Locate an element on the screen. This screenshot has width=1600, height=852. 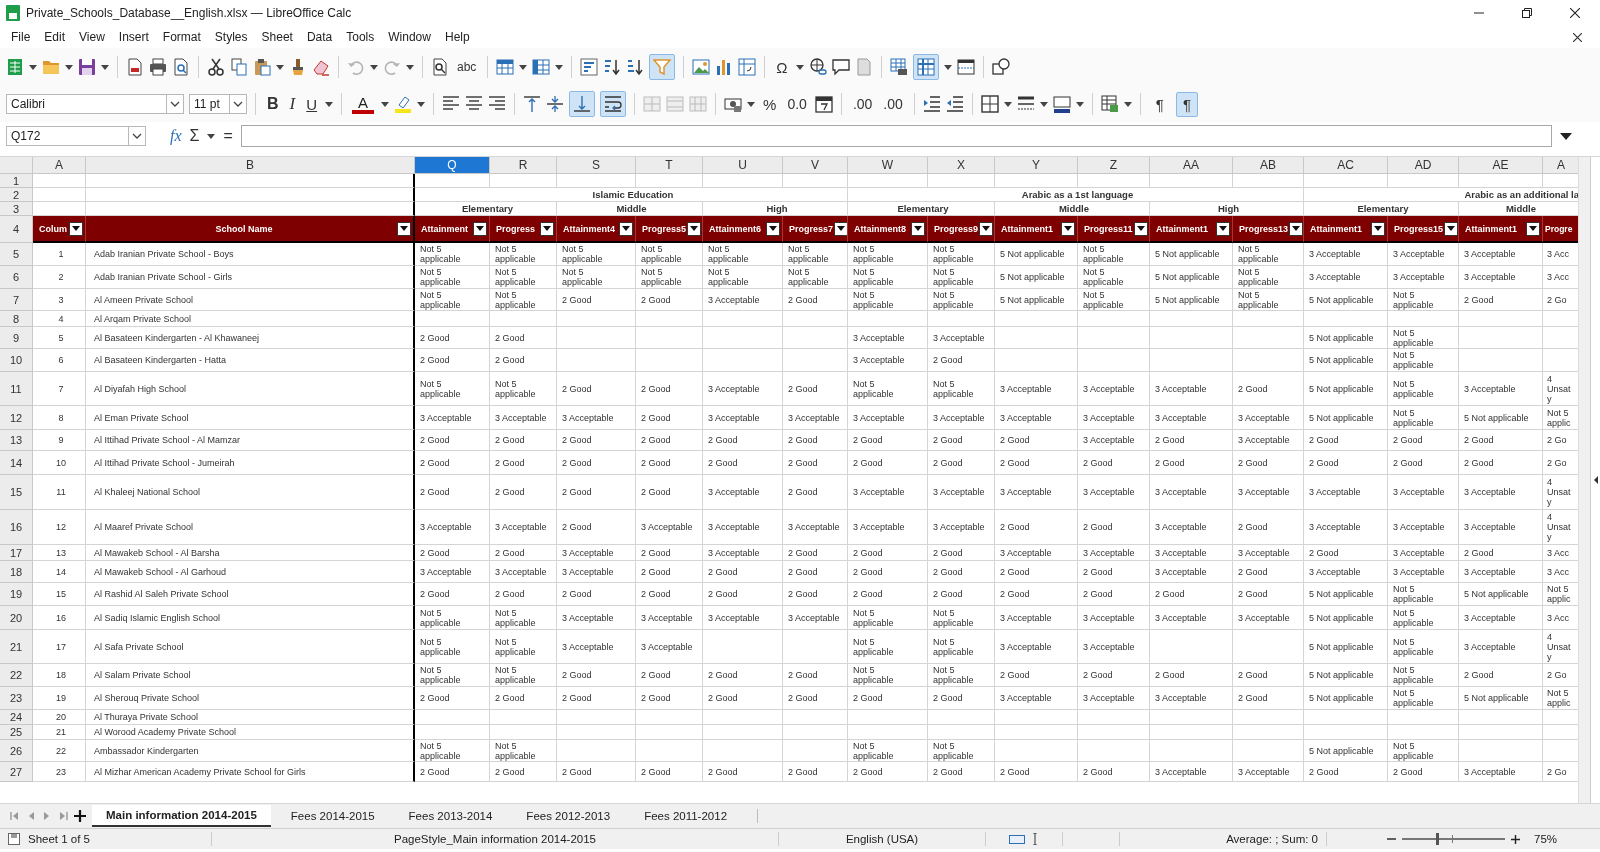
column-header: U is located at coordinates (743, 165).